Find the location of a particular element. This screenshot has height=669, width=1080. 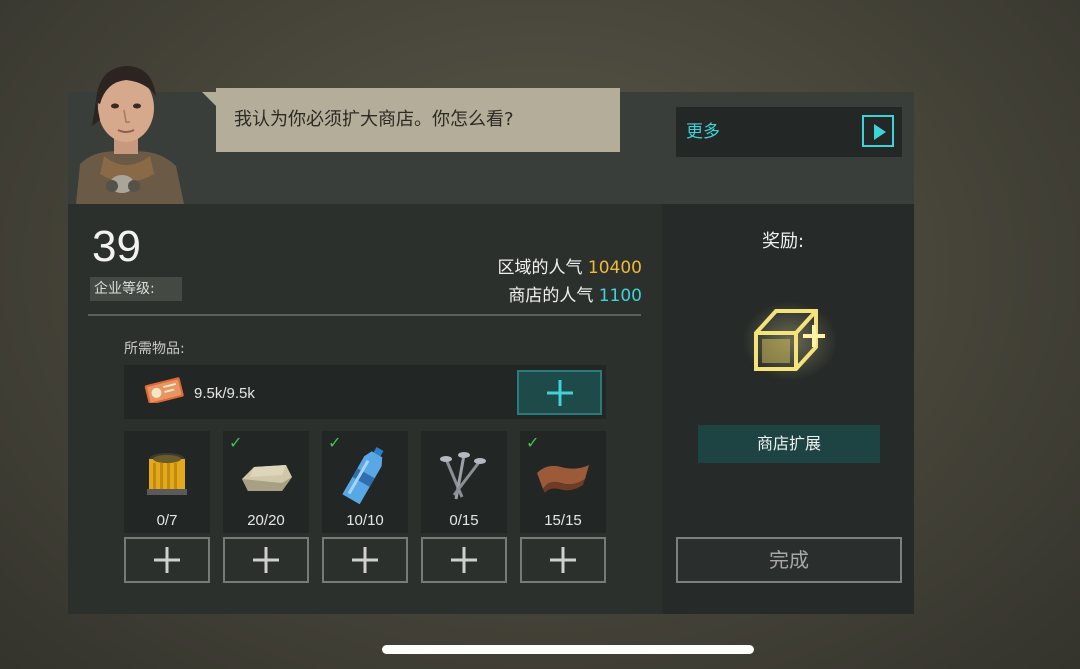

more-label: 更多 is located at coordinates (703, 132).